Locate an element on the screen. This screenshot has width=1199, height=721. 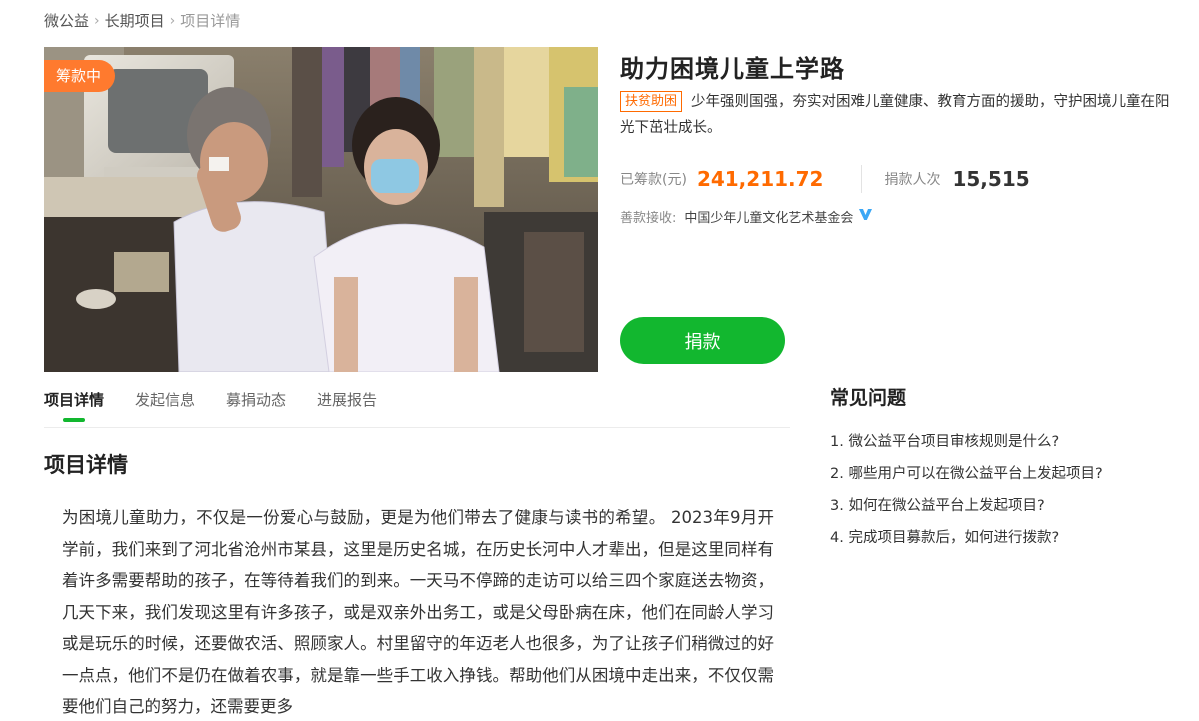
breadcrumb-weigongyi: 微公益 is located at coordinates (66, 20).